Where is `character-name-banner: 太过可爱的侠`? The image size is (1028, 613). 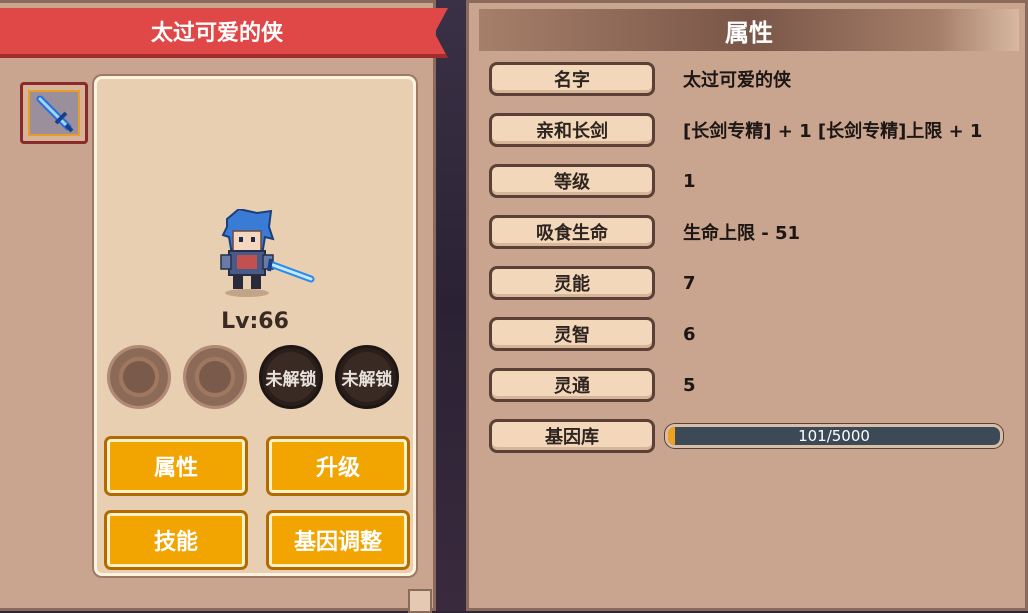 character-name-banner: 太过可爱的侠 is located at coordinates (224, 33).